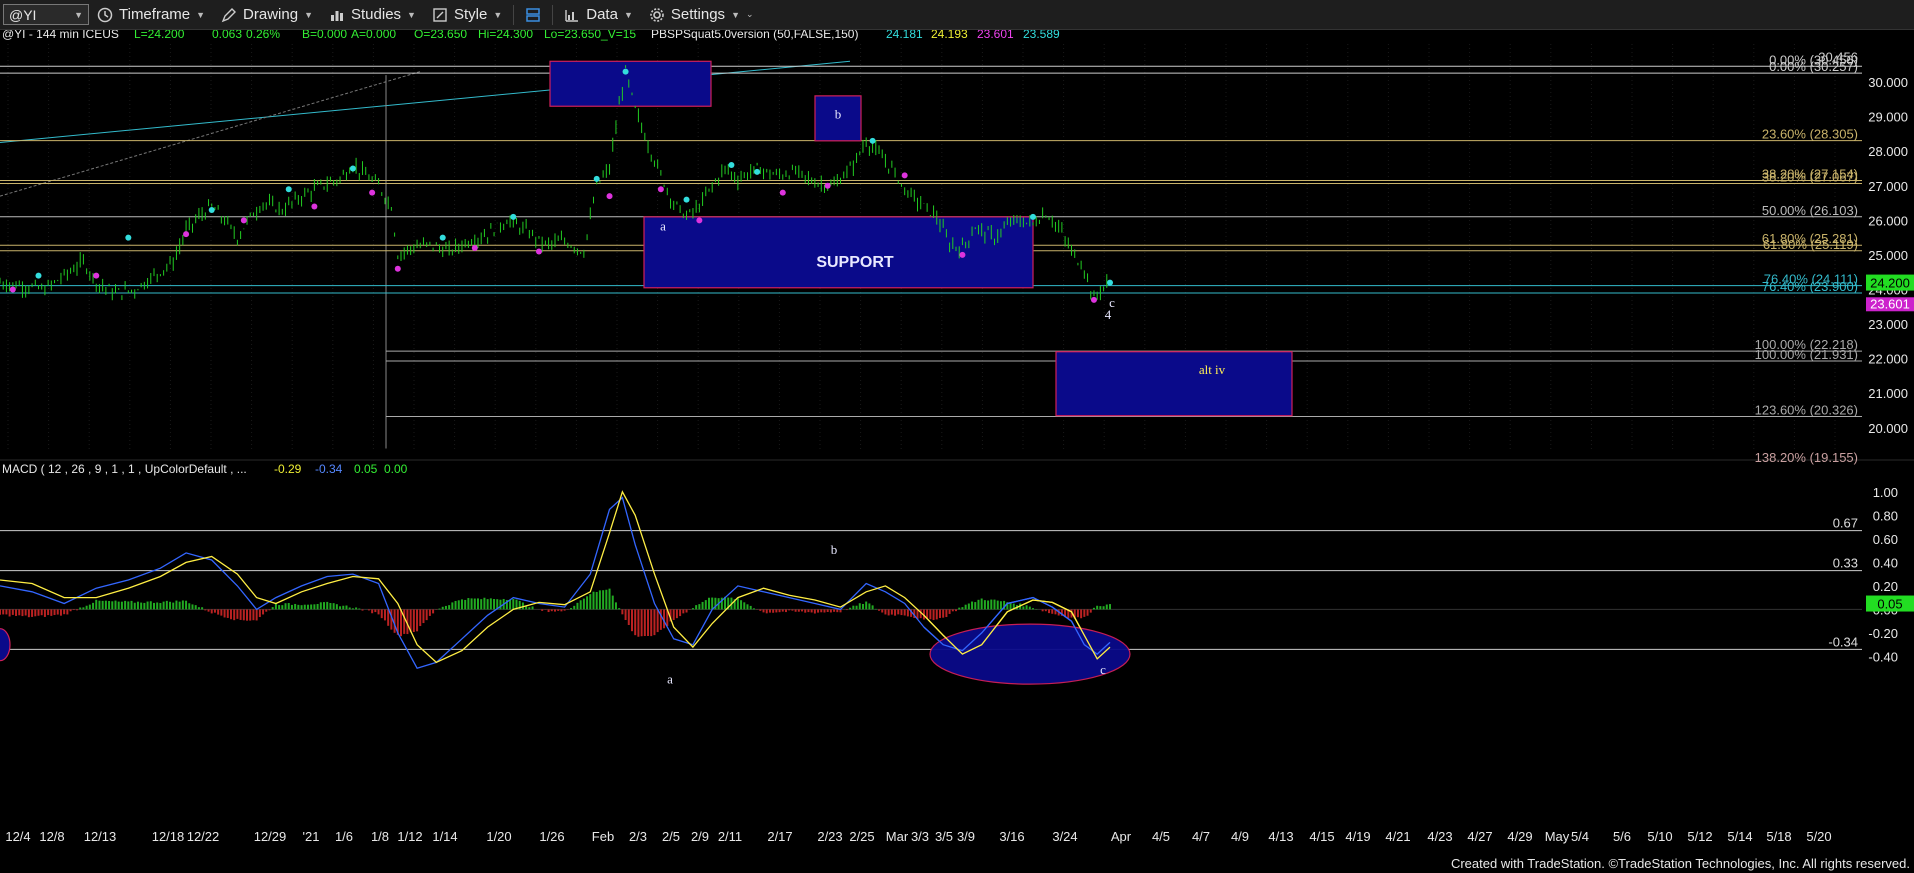 The image size is (1914, 873). Describe the element at coordinates (203, 836) in the screenshot. I see `date-tick-label: 12/22` at that location.